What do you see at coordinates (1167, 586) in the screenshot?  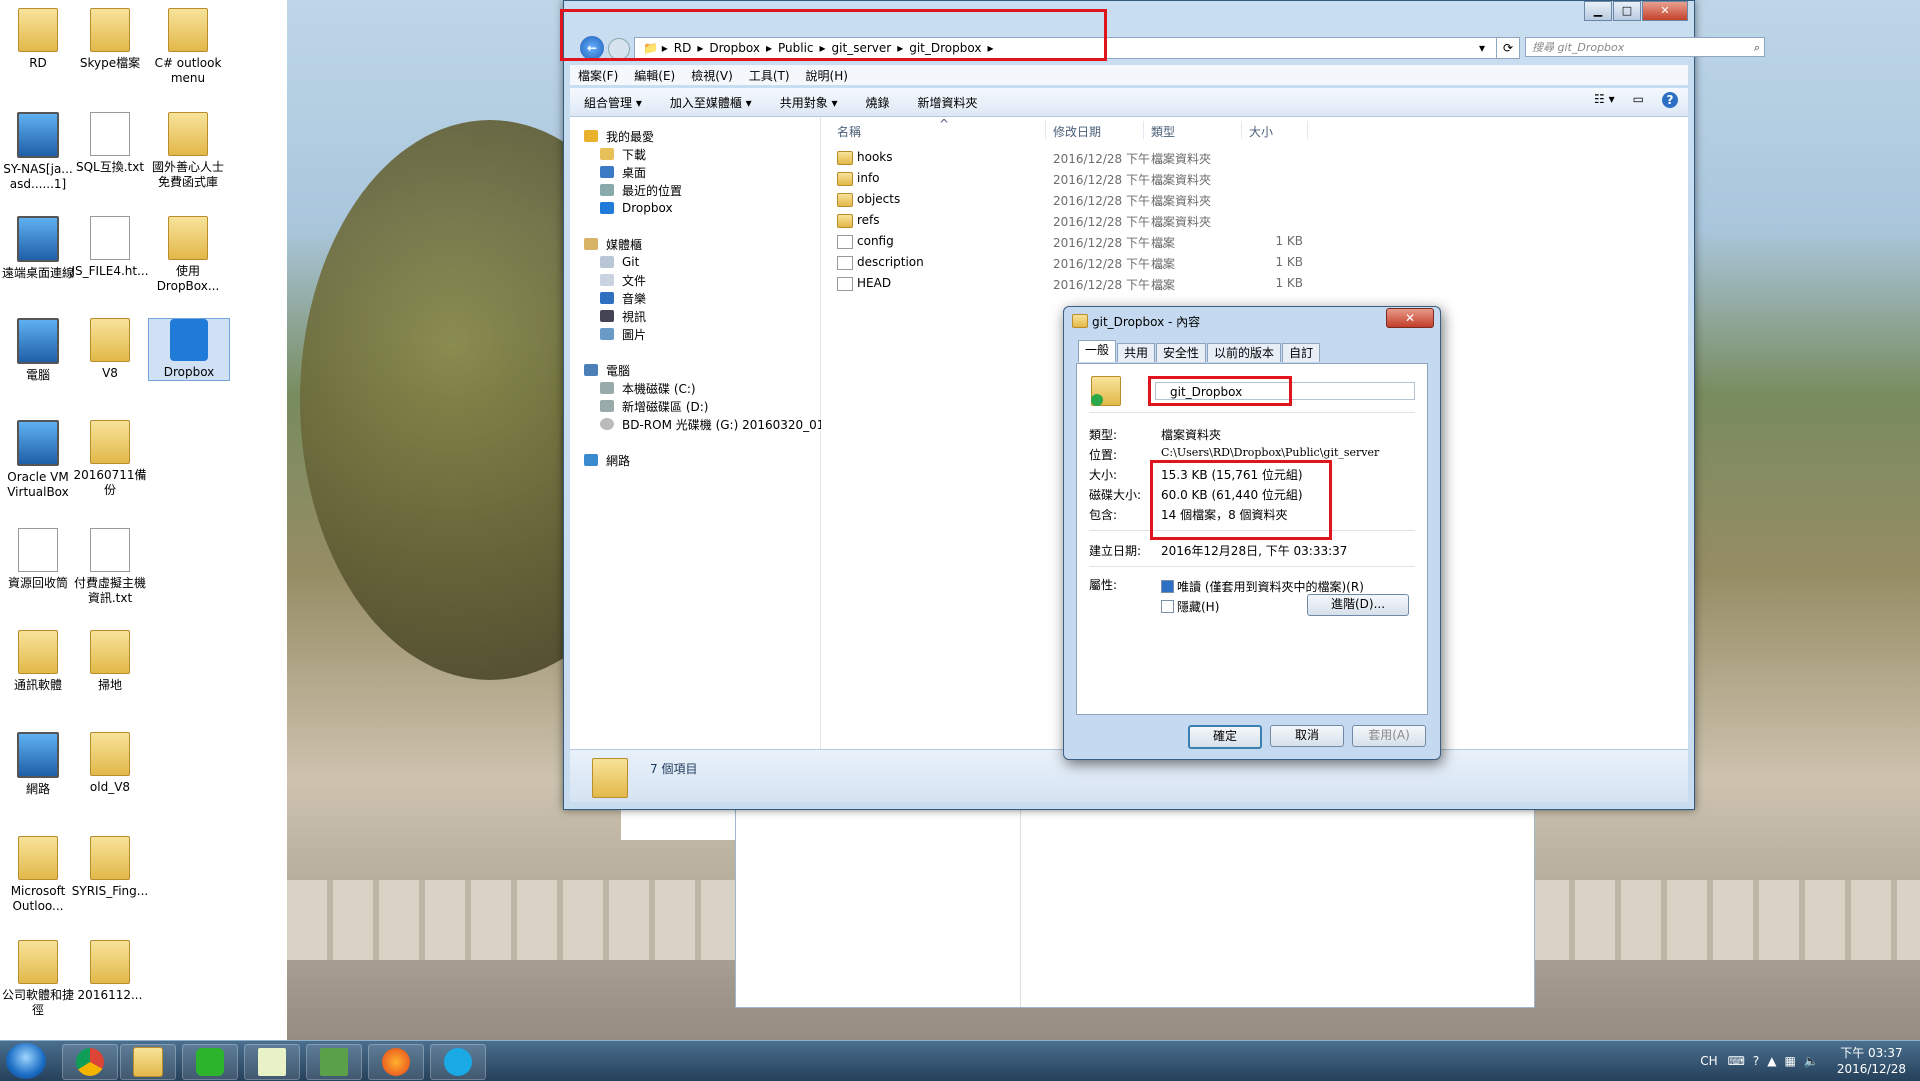 I see `readonly-checkbox` at bounding box center [1167, 586].